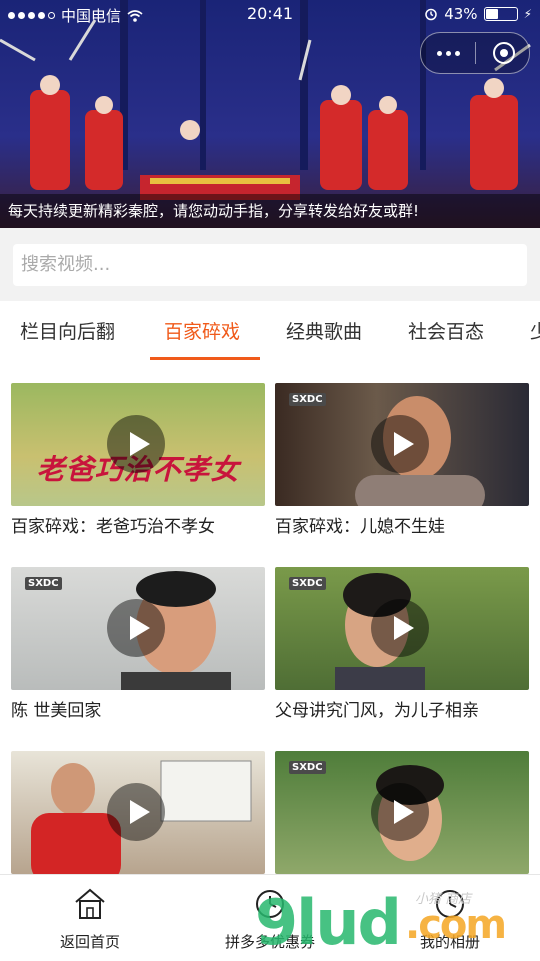 Image resolution: width=540 pixels, height=961 pixels. I want to click on video-title: 父母讲究门风，为儿子相亲, so click(402, 708).